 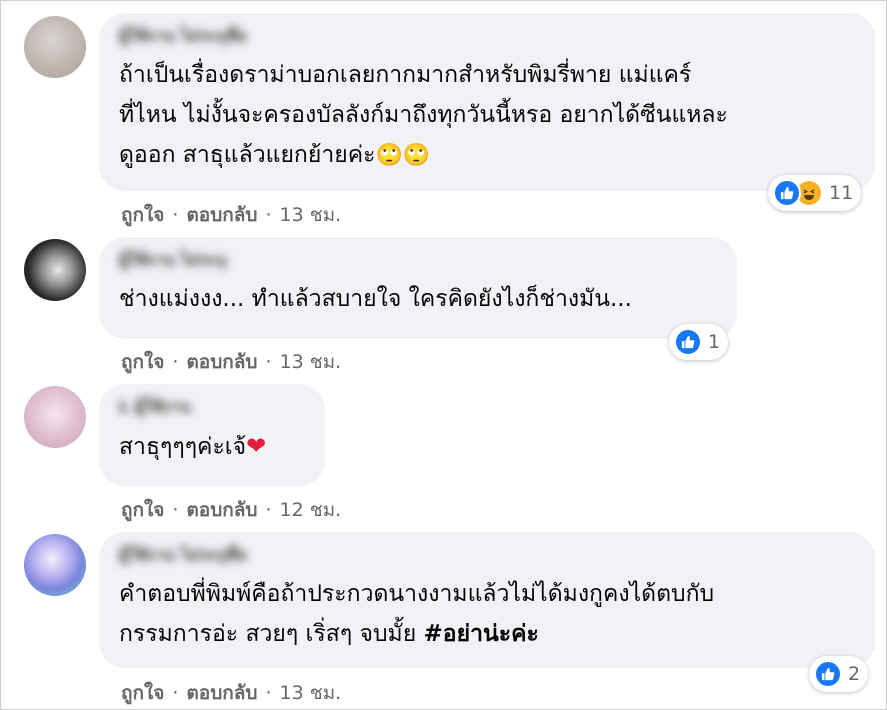 What do you see at coordinates (815, 193) in the screenshot?
I see `reaction-summary: 11` at bounding box center [815, 193].